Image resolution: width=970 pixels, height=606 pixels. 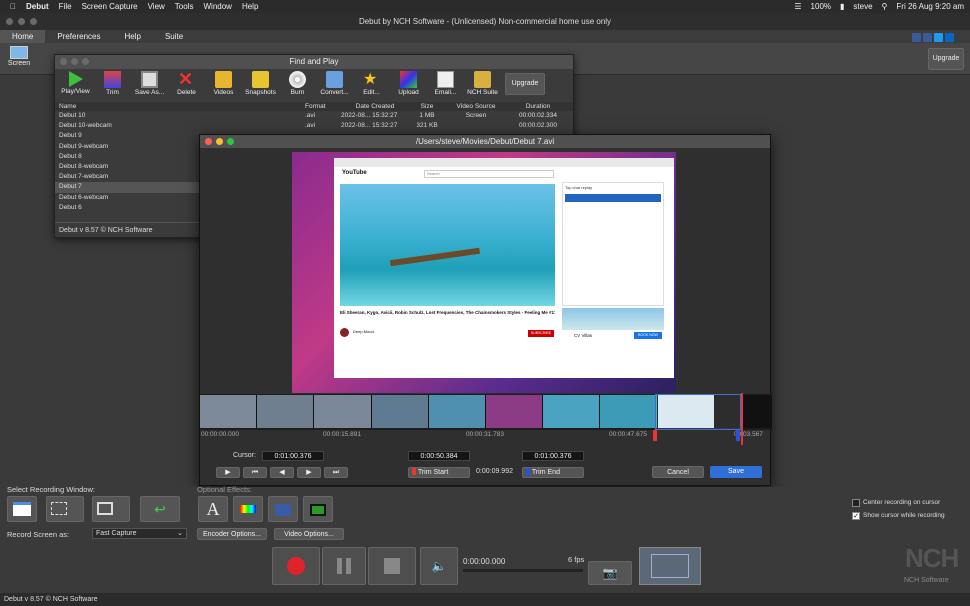 I want to click on step-forward-button: ▶, so click(x=309, y=472).